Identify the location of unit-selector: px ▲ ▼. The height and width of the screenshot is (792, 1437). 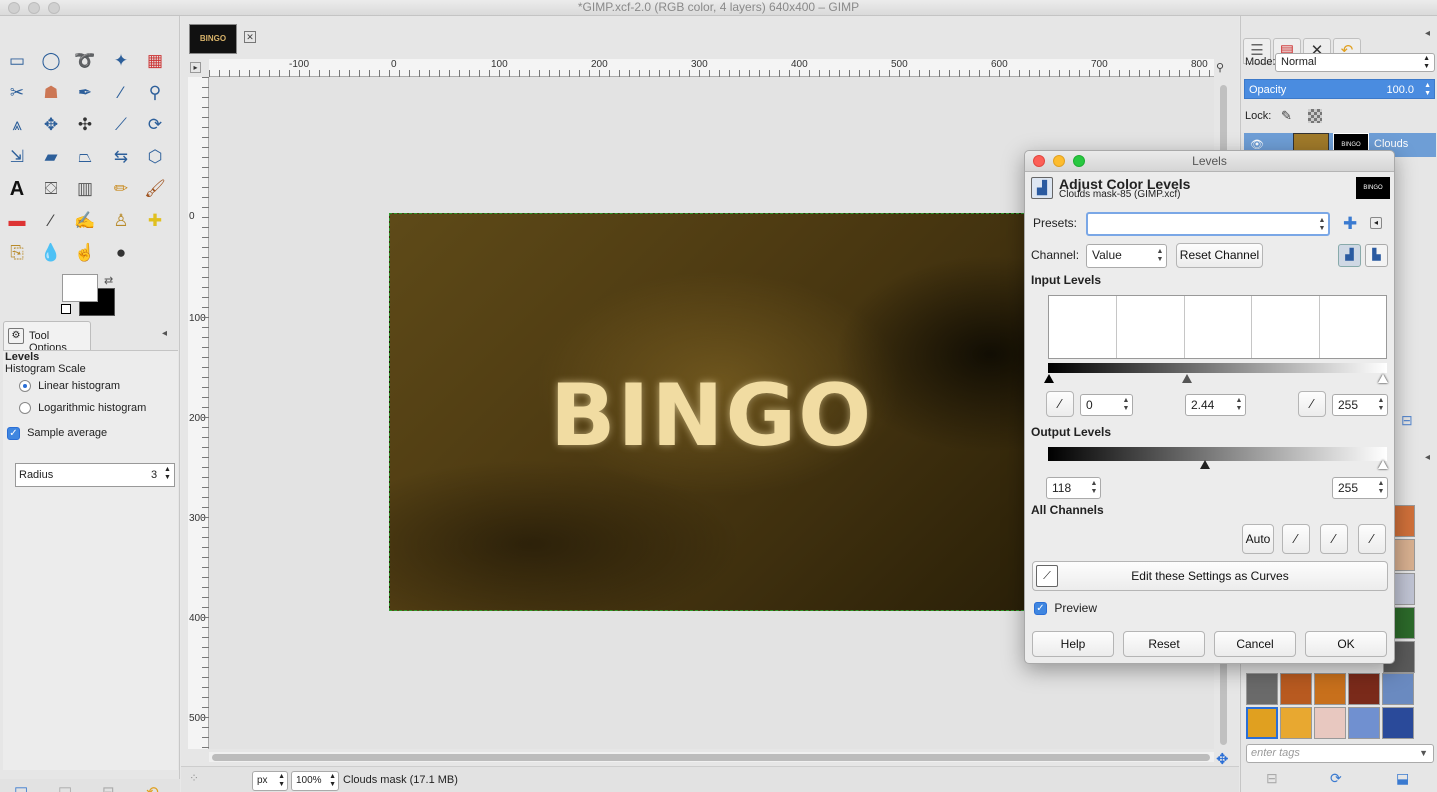
(270, 781).